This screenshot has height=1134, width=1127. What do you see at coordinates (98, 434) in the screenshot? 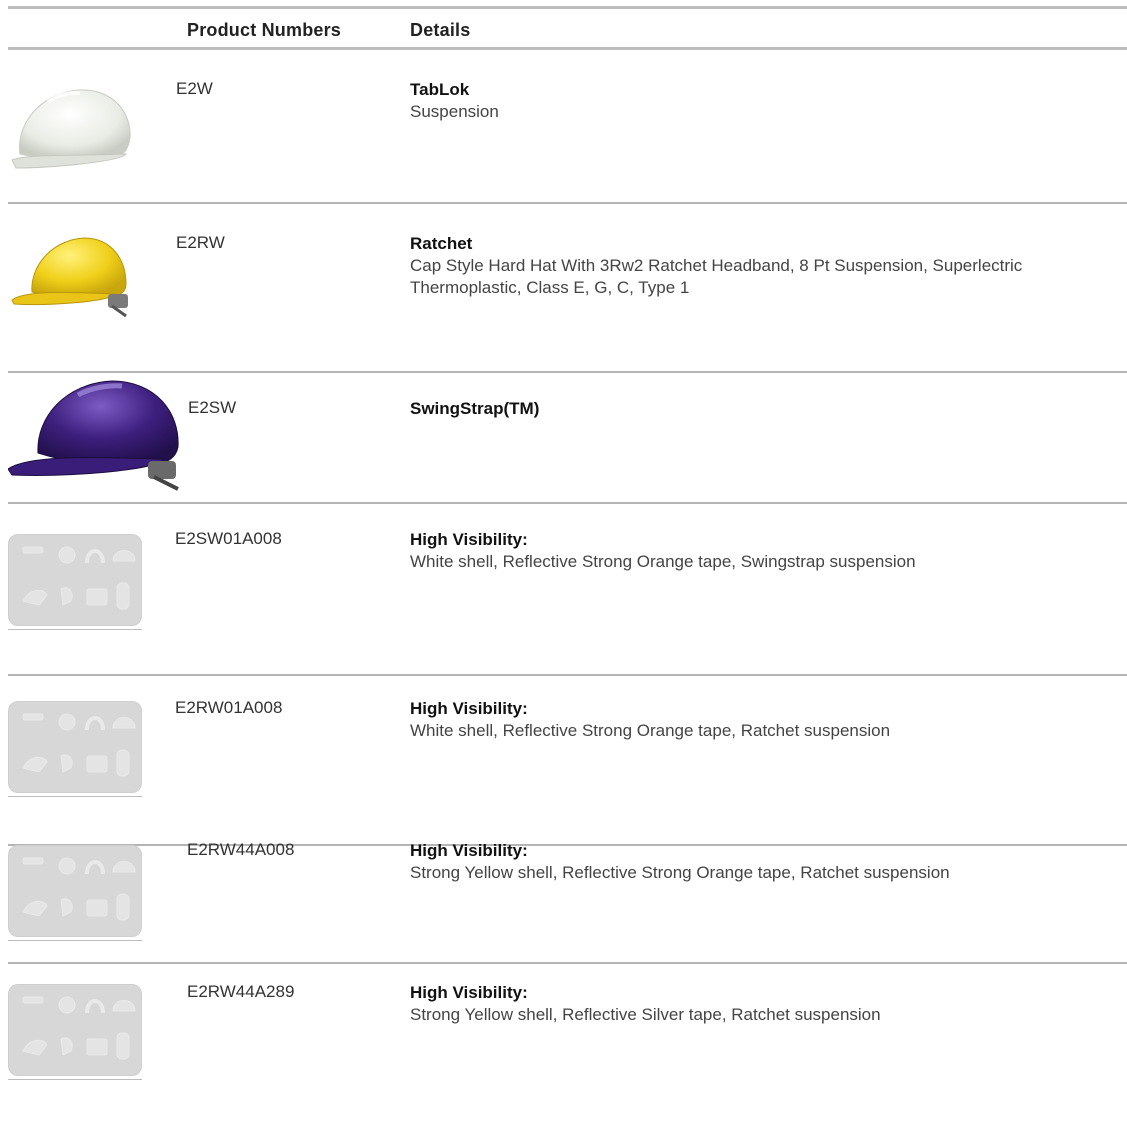
I see `purple-hard-hat-image` at bounding box center [98, 434].